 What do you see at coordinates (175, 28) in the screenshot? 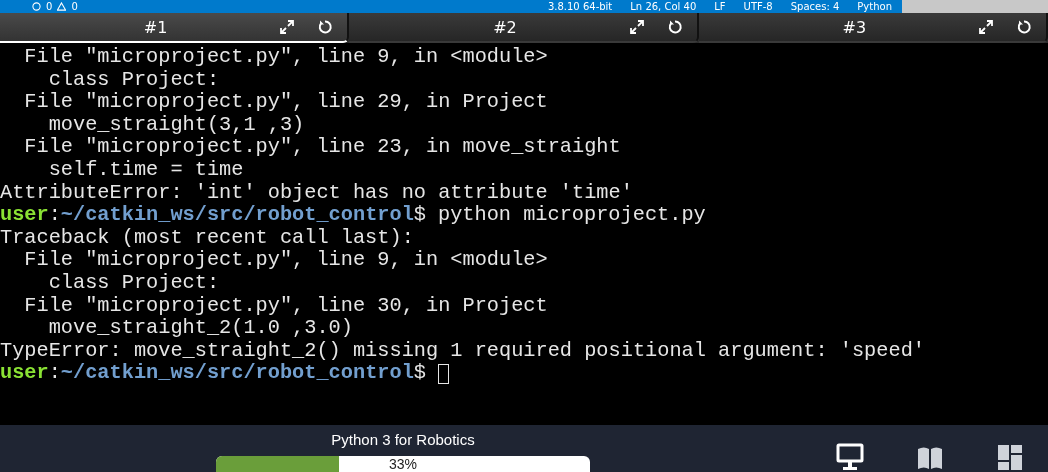
I see `terminal-tab: #1` at bounding box center [175, 28].